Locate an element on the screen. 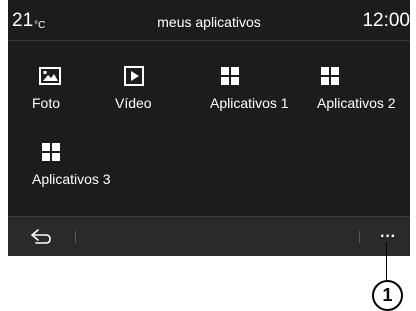 The width and height of the screenshot is (416, 311). app-label: Aplicativos 1 is located at coordinates (249, 103).